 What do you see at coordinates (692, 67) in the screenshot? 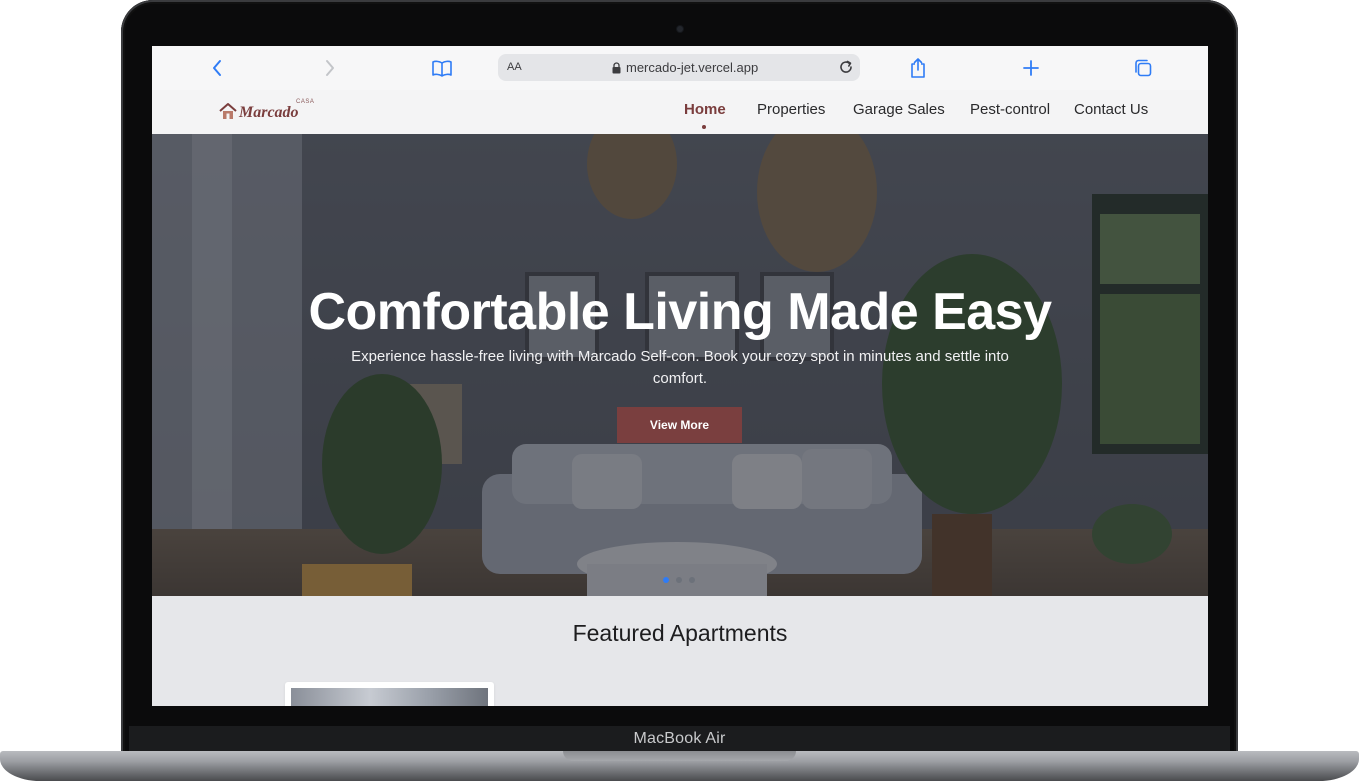
I see `url-text: mercado-jet.vercel.app` at bounding box center [692, 67].